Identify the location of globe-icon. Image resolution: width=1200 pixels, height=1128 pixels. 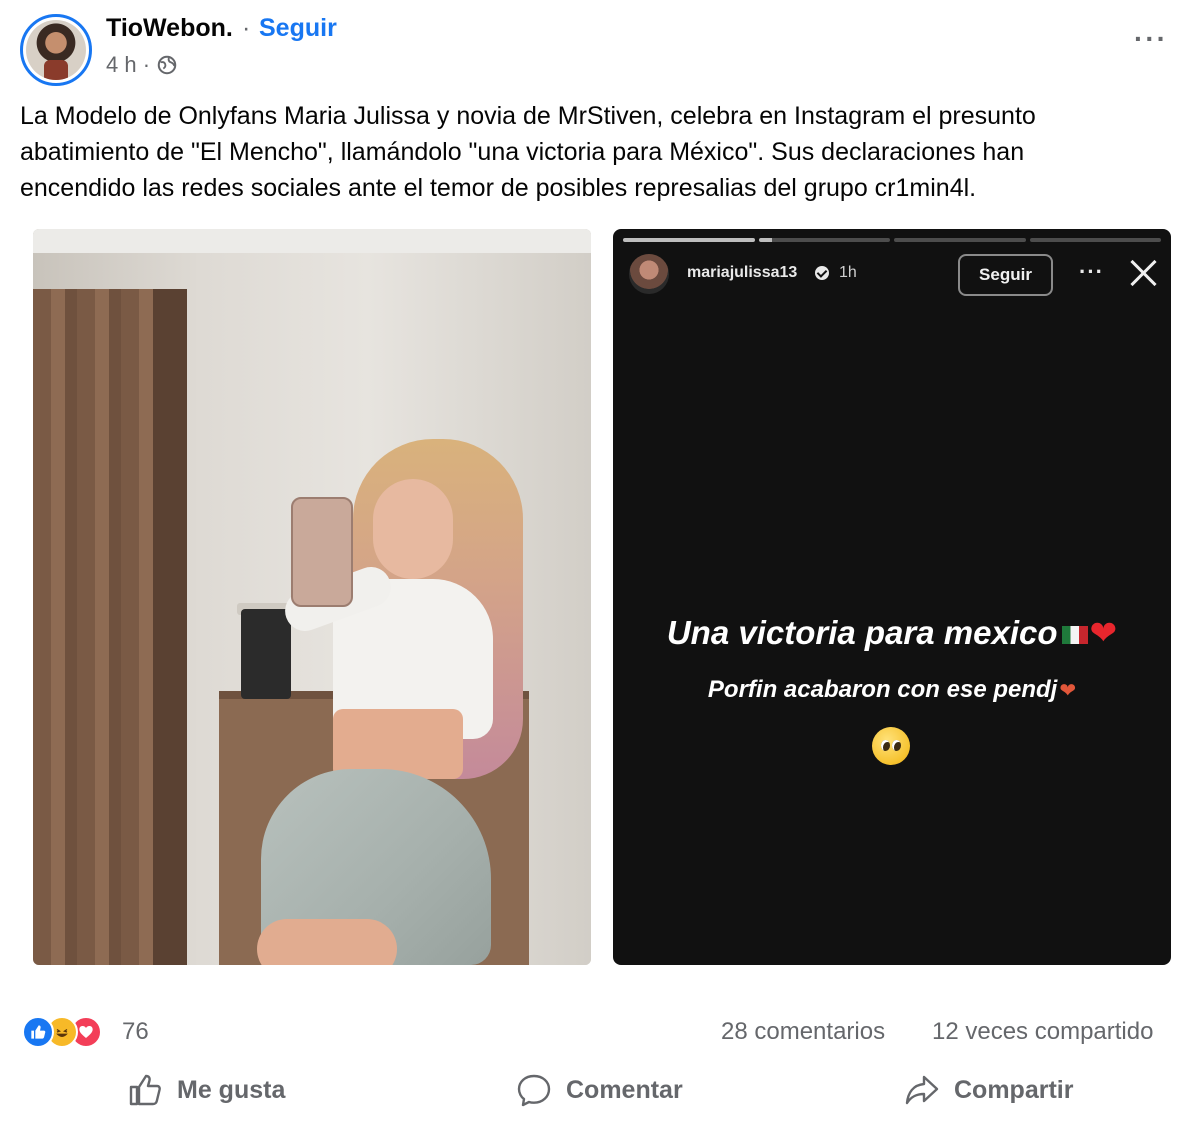
(167, 65).